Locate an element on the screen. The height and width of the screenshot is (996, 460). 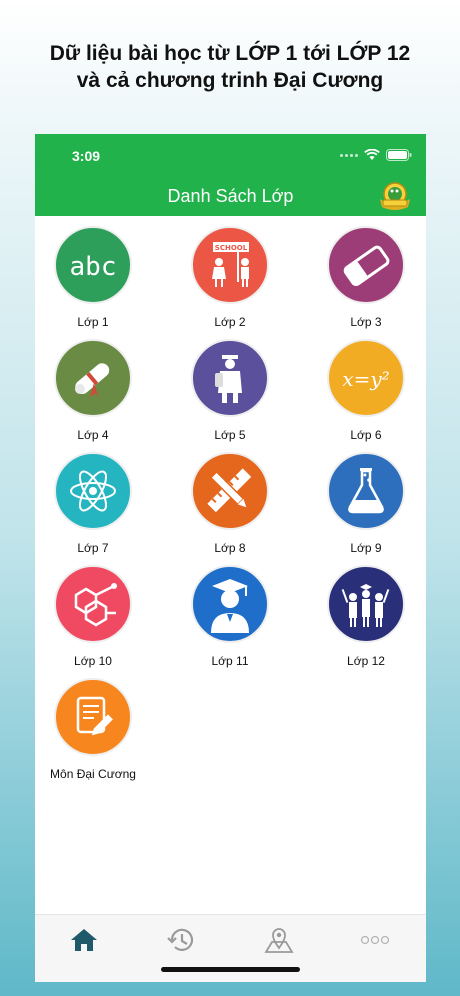
svg-text: abc is located at coordinates (93, 267).